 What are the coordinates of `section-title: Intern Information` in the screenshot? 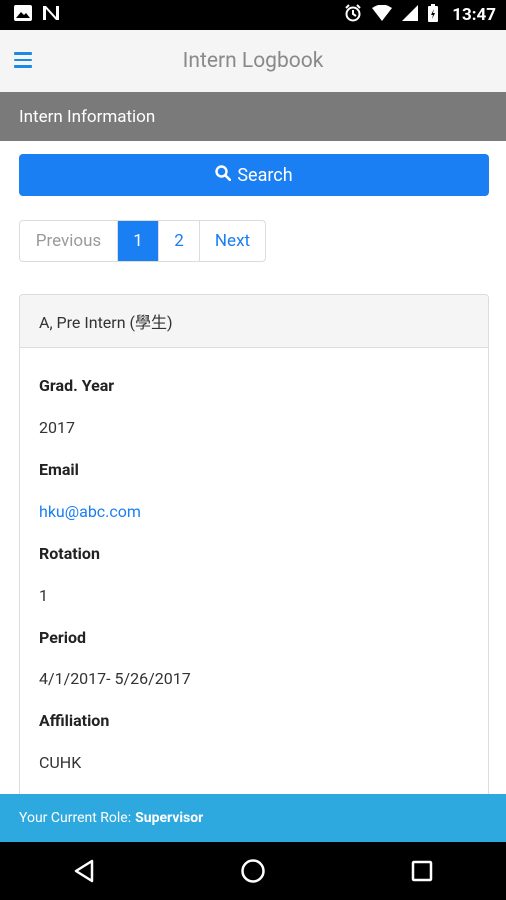 It's located at (87, 116).